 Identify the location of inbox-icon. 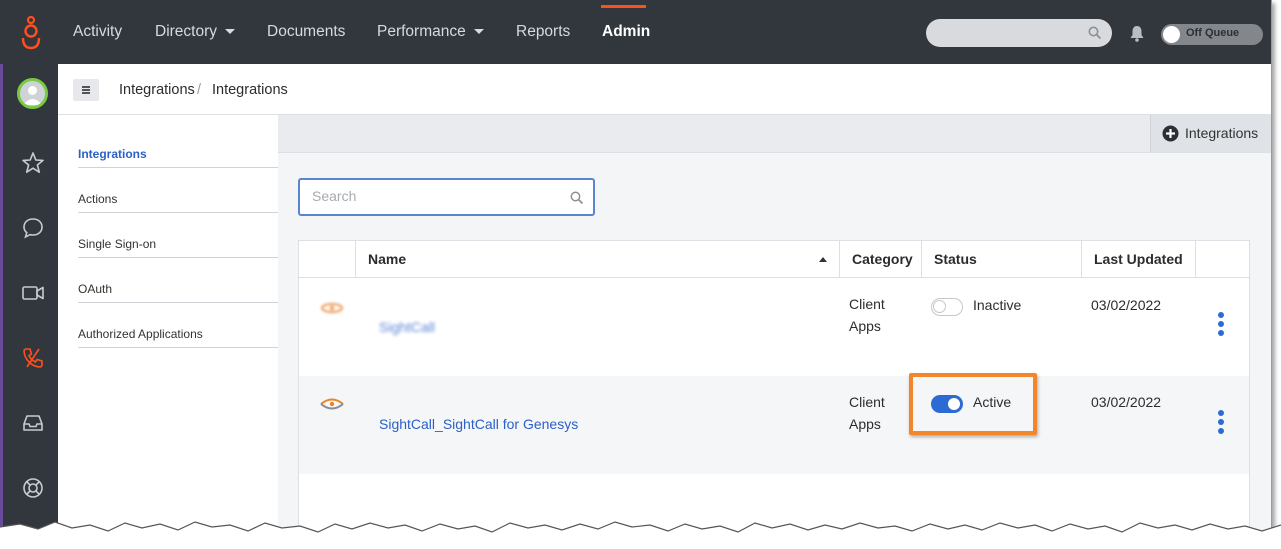
(33, 423).